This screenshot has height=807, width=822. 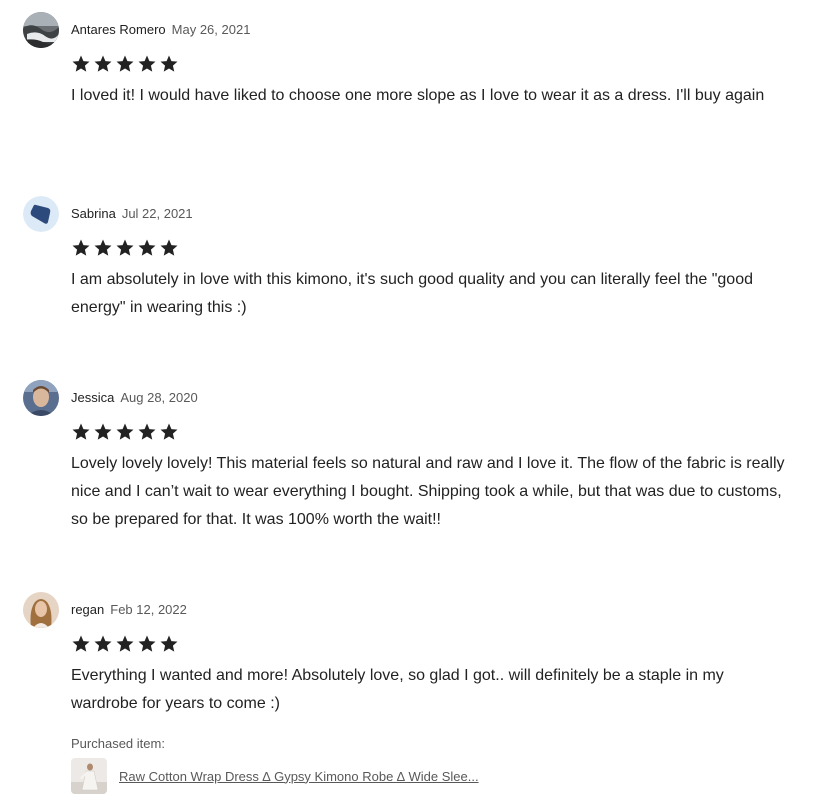 I want to click on review-date: Jul 22, 2021, so click(x=157, y=213).